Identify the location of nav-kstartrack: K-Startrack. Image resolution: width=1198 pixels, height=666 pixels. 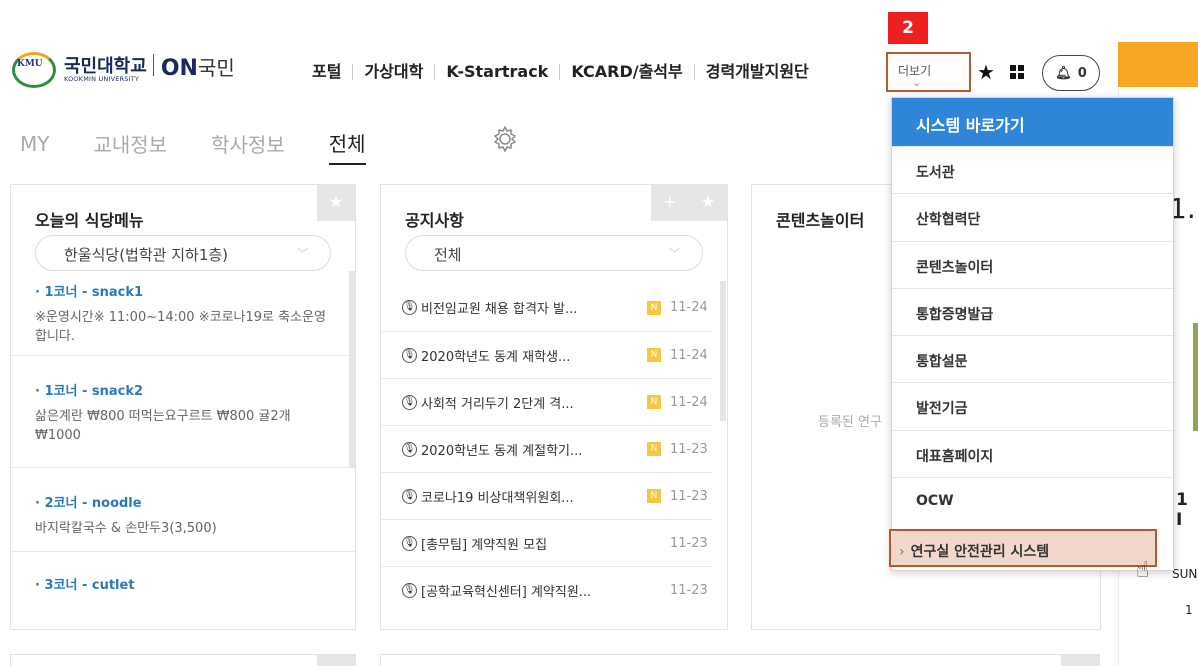
(496, 72).